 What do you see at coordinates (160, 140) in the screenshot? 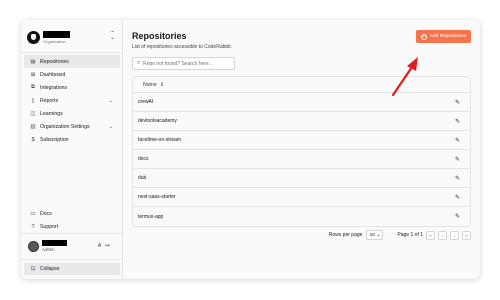
I see `repo-name: facetime-on-stream` at bounding box center [160, 140].